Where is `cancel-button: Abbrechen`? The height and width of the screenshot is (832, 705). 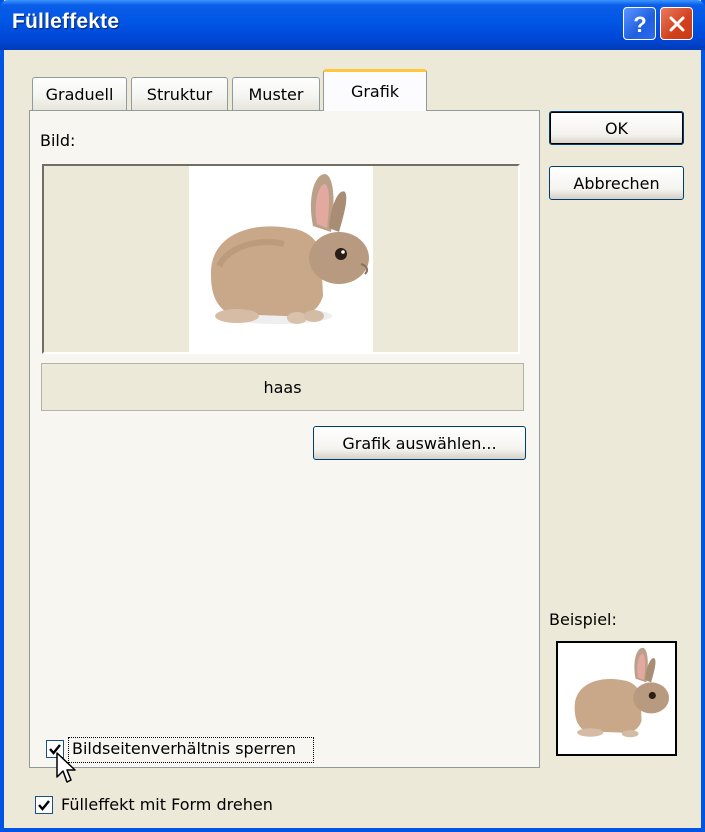
cancel-button: Abbrechen is located at coordinates (616, 183).